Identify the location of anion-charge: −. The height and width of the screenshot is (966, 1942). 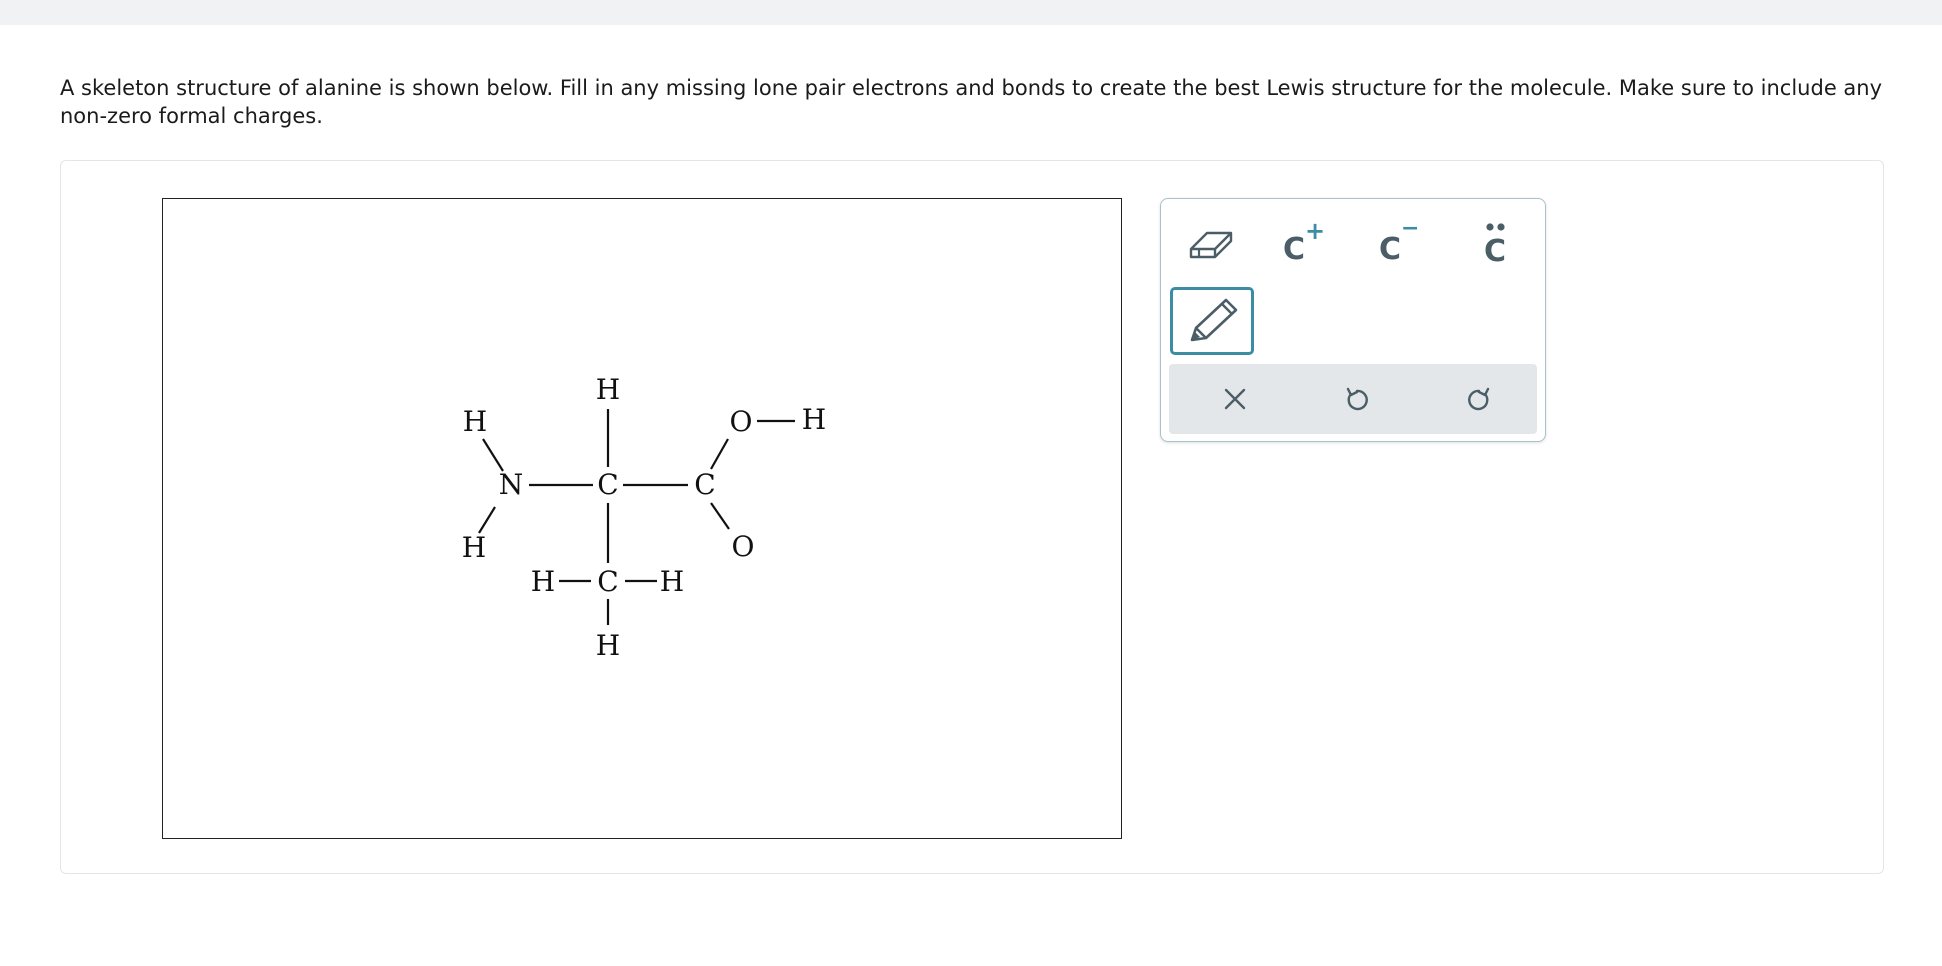
(1410, 229).